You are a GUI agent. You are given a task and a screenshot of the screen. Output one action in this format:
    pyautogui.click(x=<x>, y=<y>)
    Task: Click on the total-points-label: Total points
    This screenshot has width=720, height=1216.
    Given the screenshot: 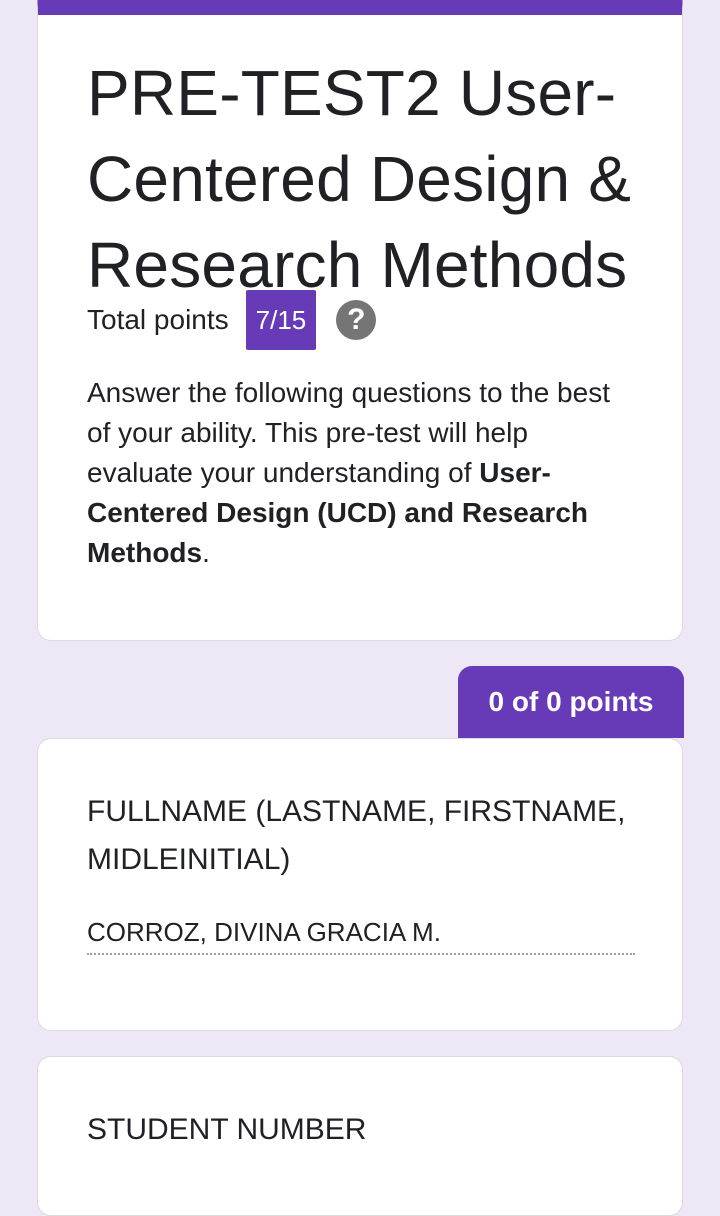 What is the action you would take?
    pyautogui.click(x=158, y=319)
    